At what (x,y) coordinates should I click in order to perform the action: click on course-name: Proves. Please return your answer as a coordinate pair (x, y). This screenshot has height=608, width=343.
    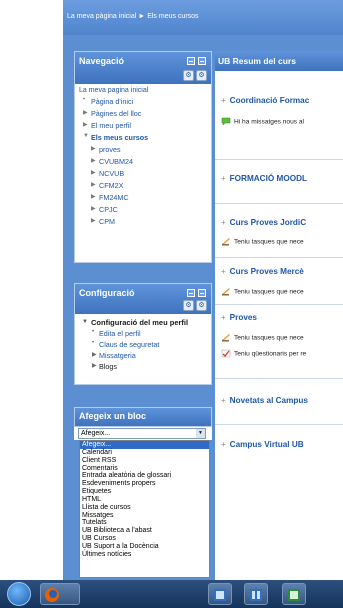
    Looking at the image, I should click on (243, 317).